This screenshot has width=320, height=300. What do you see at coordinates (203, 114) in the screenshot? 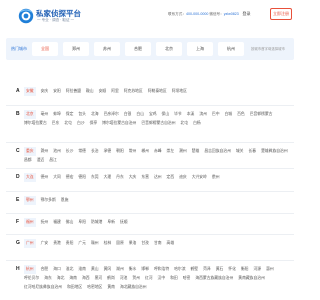
I see `city-link: 滨州` at bounding box center [203, 114].